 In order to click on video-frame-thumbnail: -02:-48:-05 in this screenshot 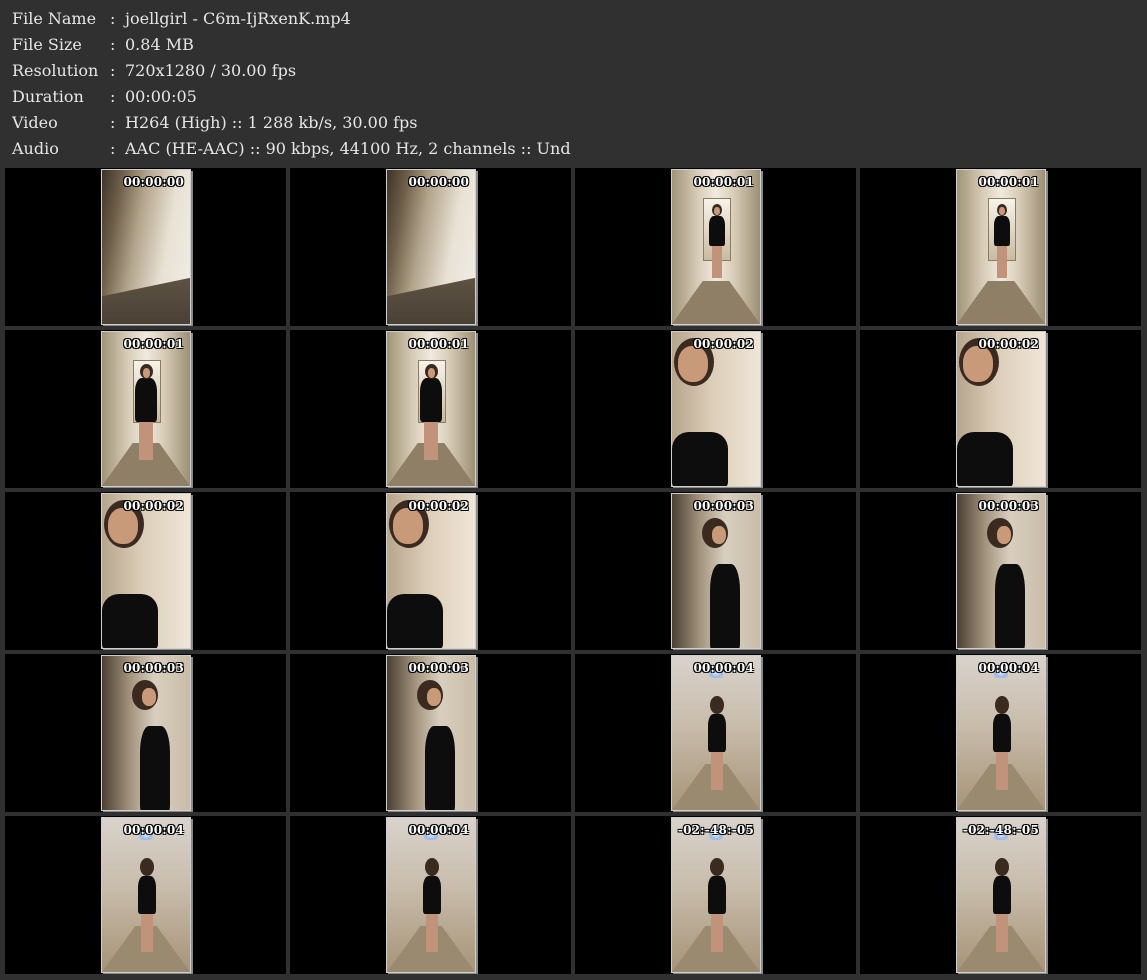, I will do `click(716, 895)`.